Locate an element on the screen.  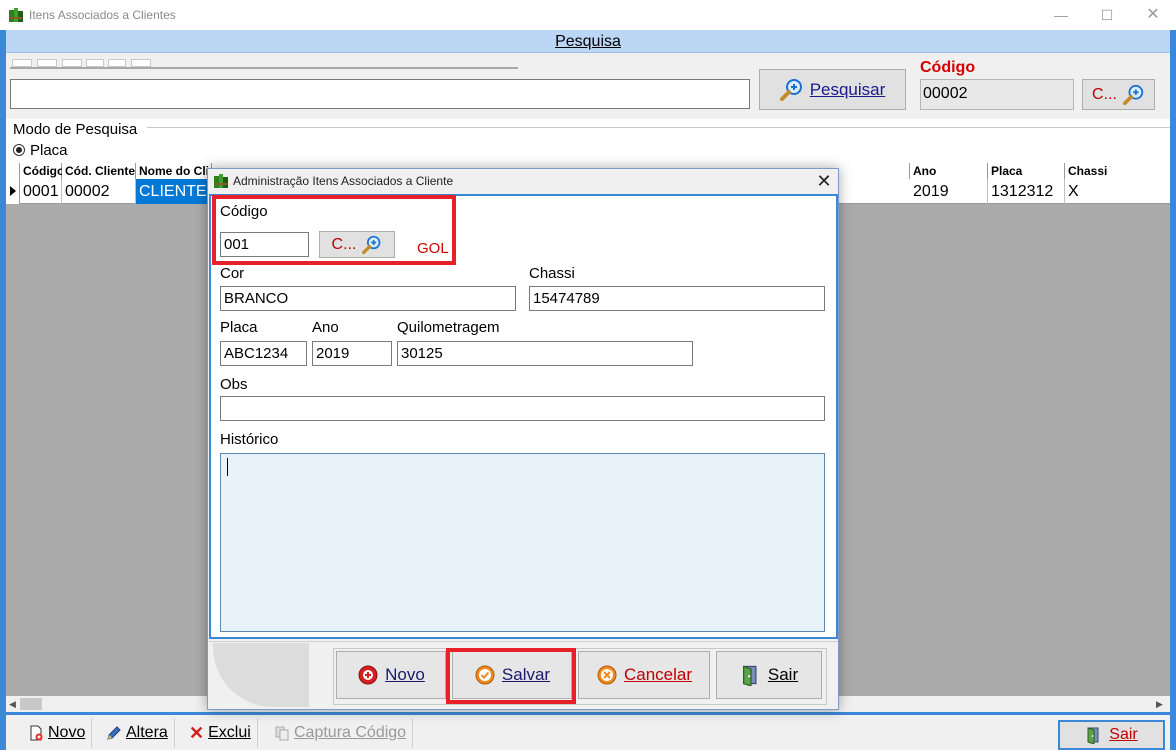
chassi-label: Chassi is located at coordinates (552, 273).